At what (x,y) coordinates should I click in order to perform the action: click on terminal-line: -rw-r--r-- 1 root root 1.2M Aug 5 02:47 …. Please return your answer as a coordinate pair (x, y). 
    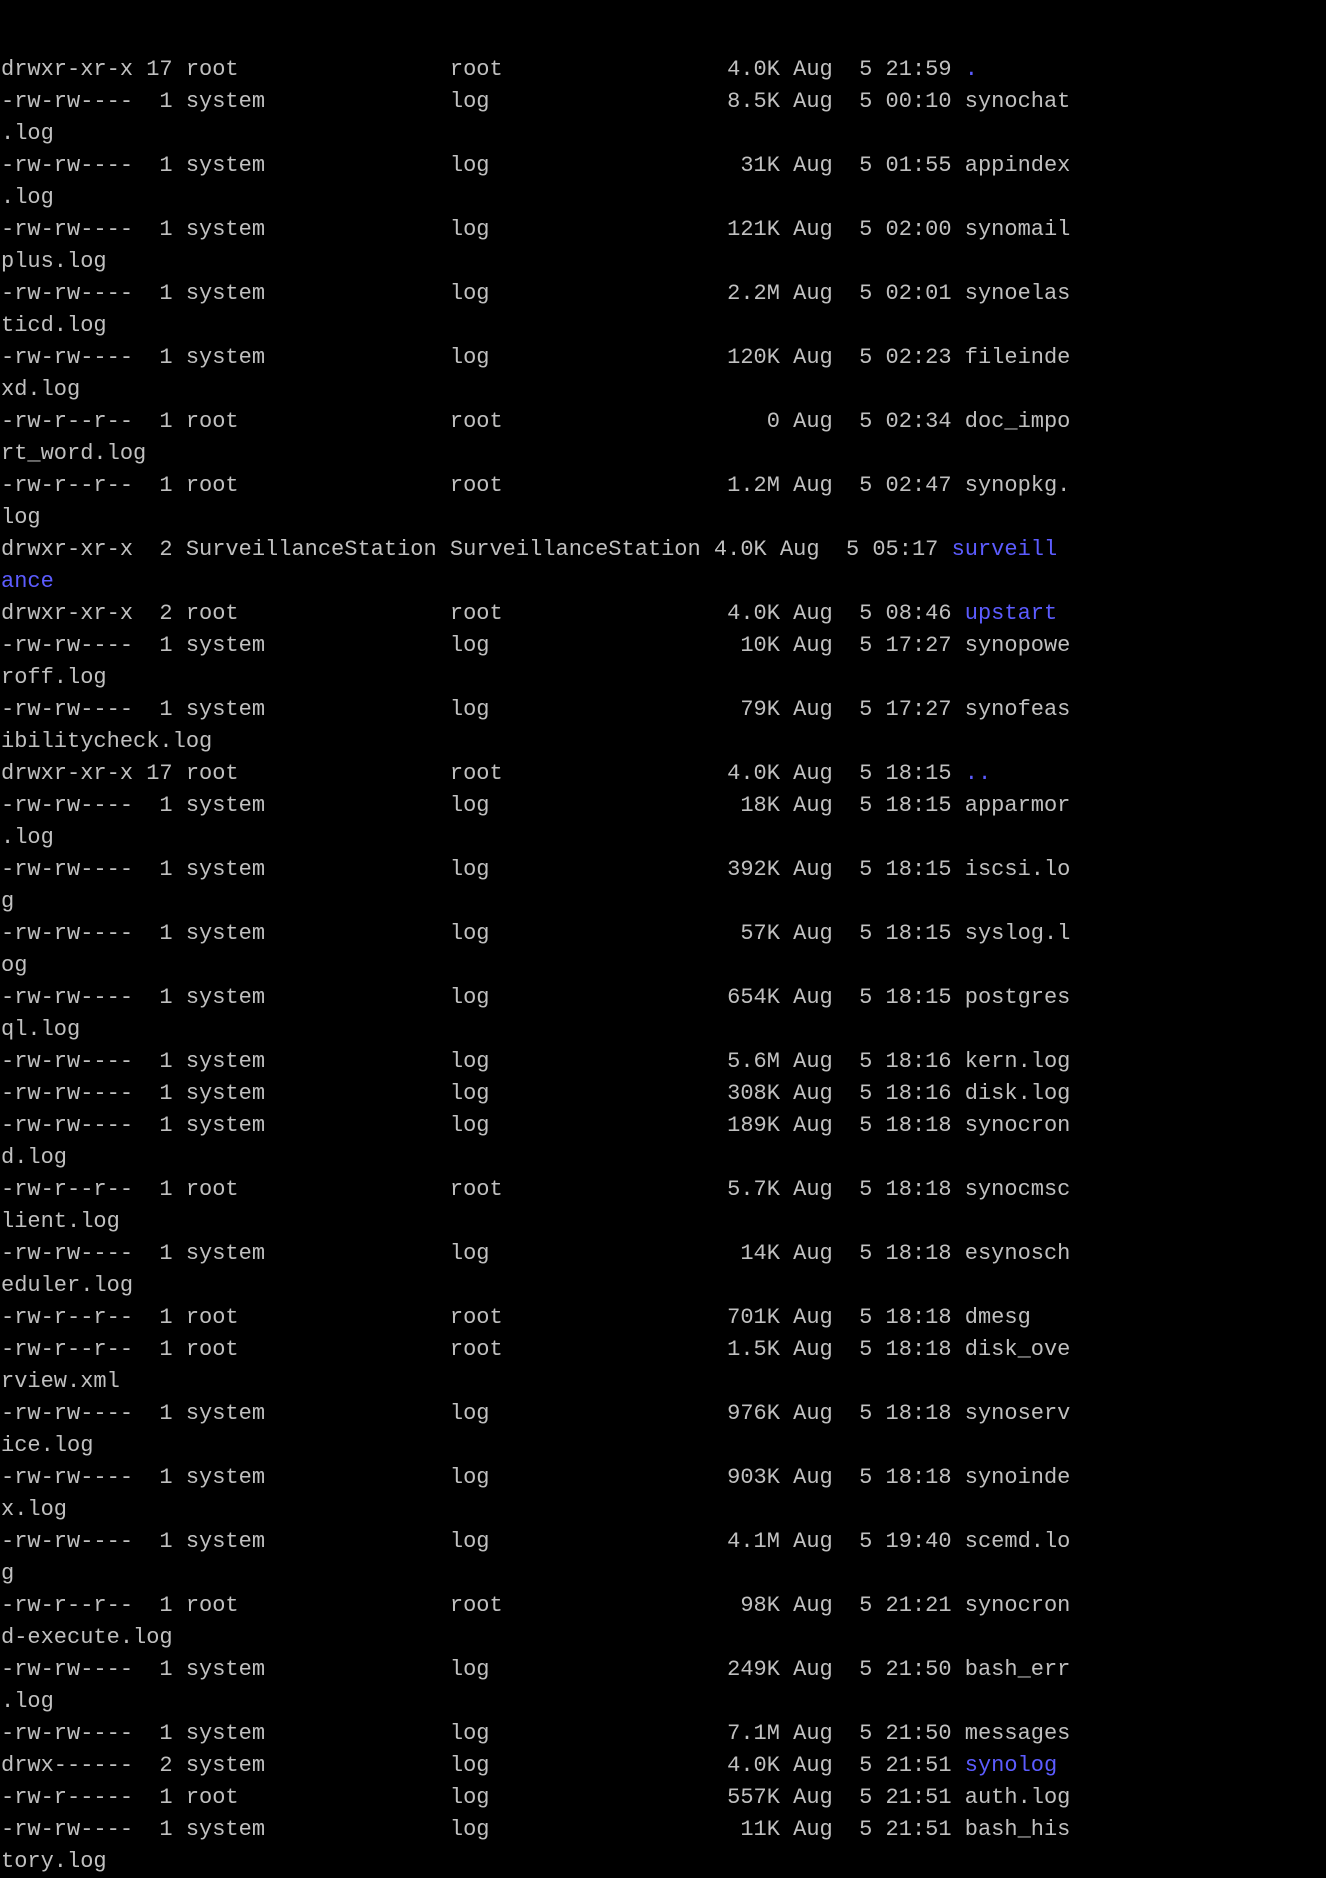
    Looking at the image, I should click on (663, 486).